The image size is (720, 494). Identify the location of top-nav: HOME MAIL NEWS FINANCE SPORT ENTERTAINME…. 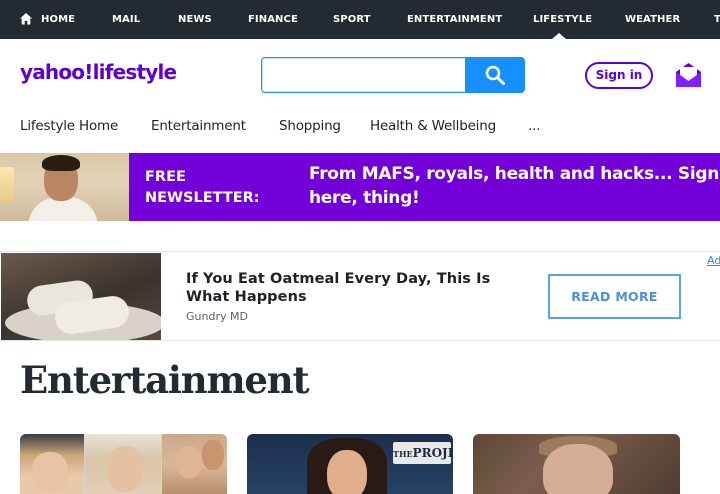
(360, 19).